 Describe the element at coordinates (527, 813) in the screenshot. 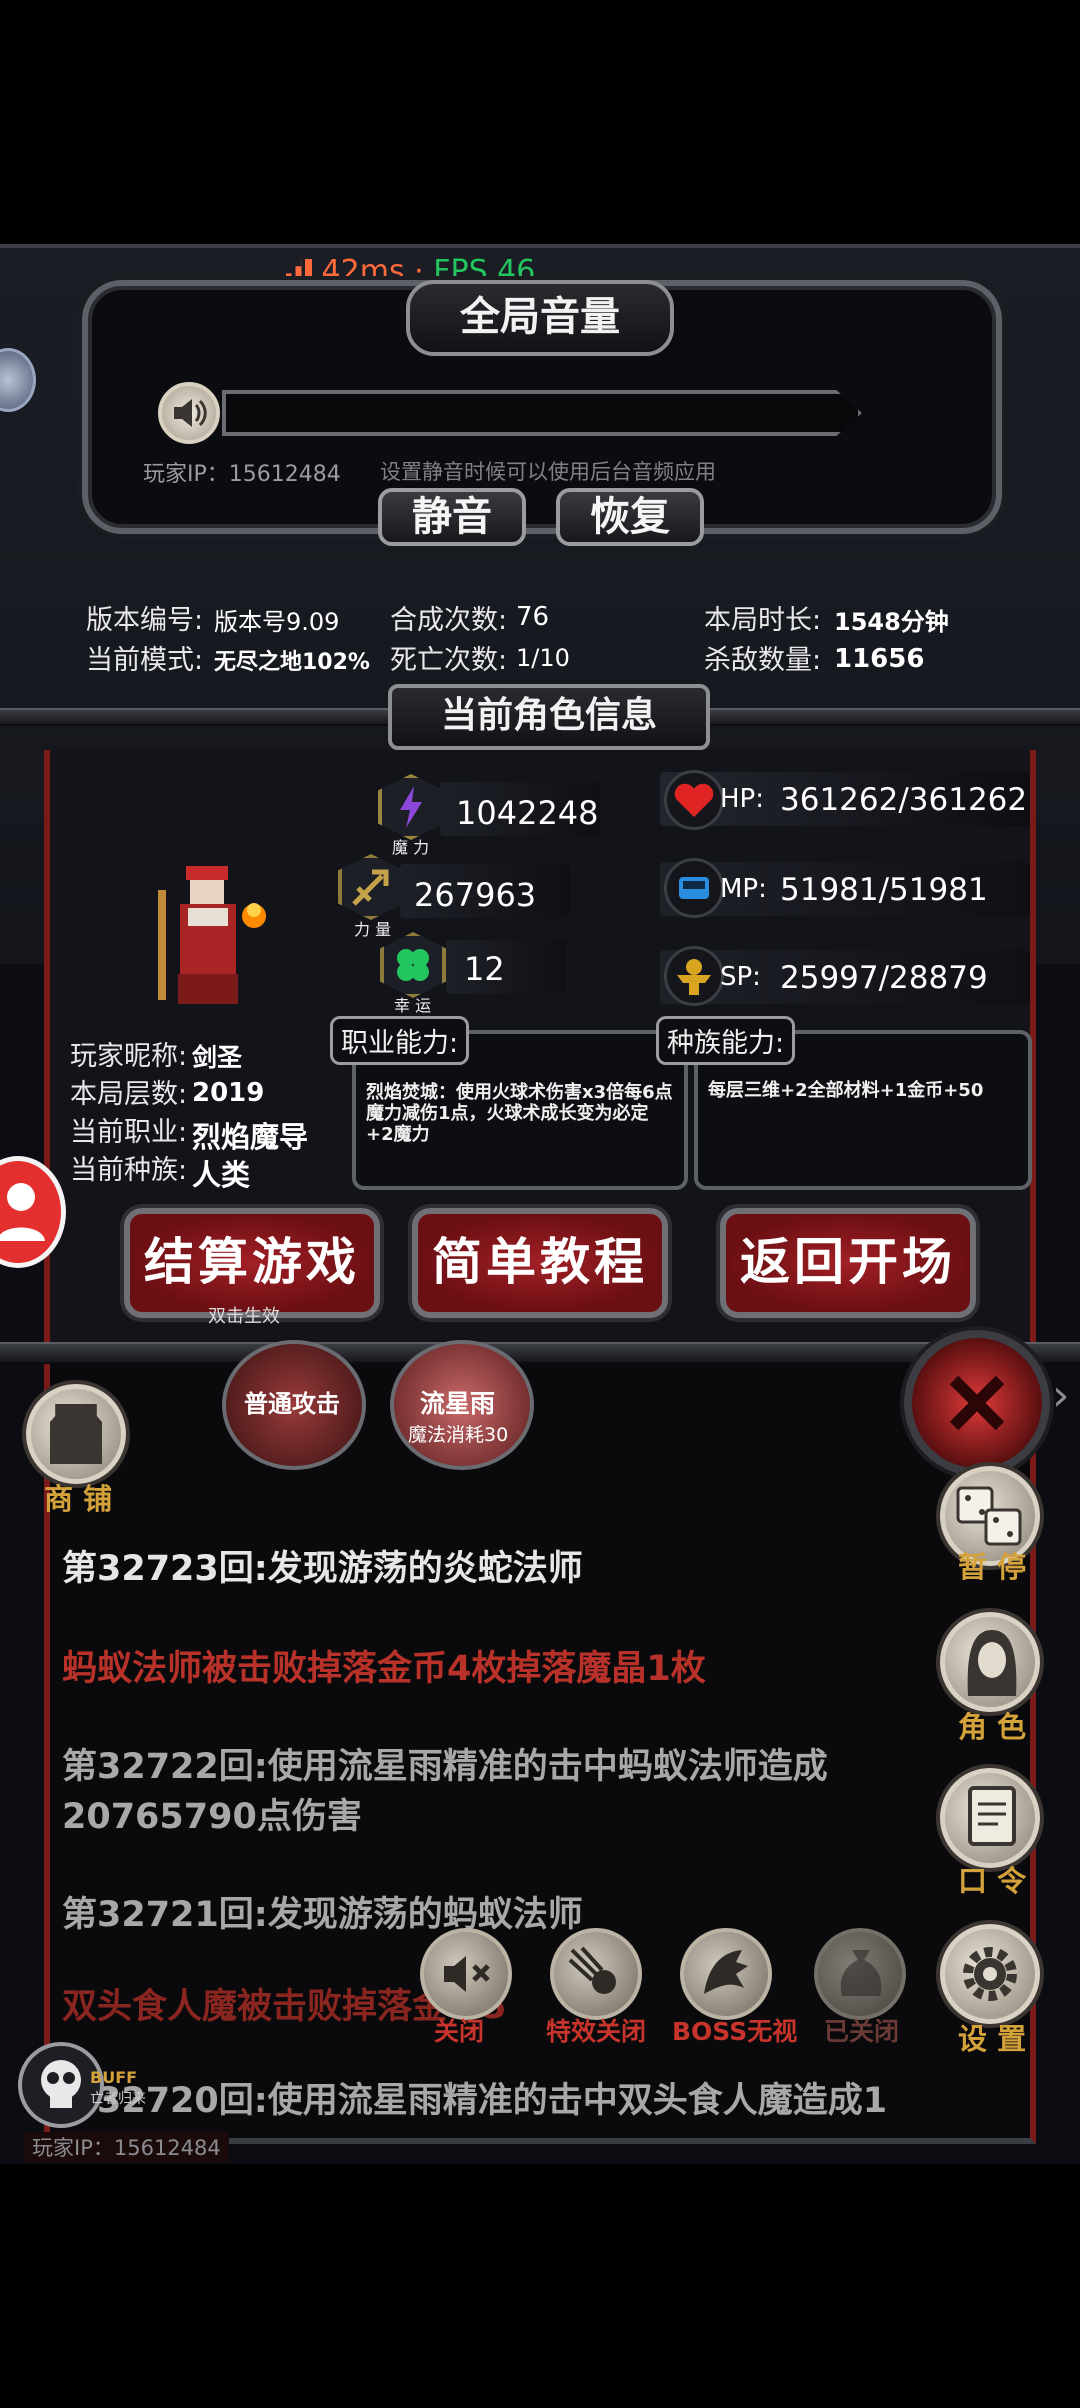

I see `magic-value: 1042248` at that location.